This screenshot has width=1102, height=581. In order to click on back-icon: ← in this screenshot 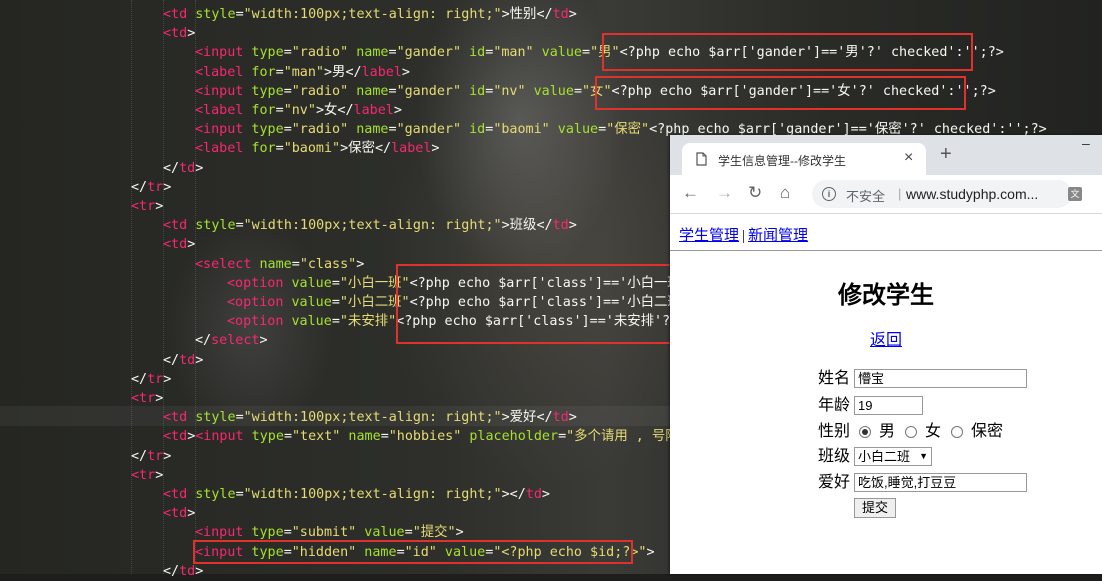, I will do `click(690, 193)`.